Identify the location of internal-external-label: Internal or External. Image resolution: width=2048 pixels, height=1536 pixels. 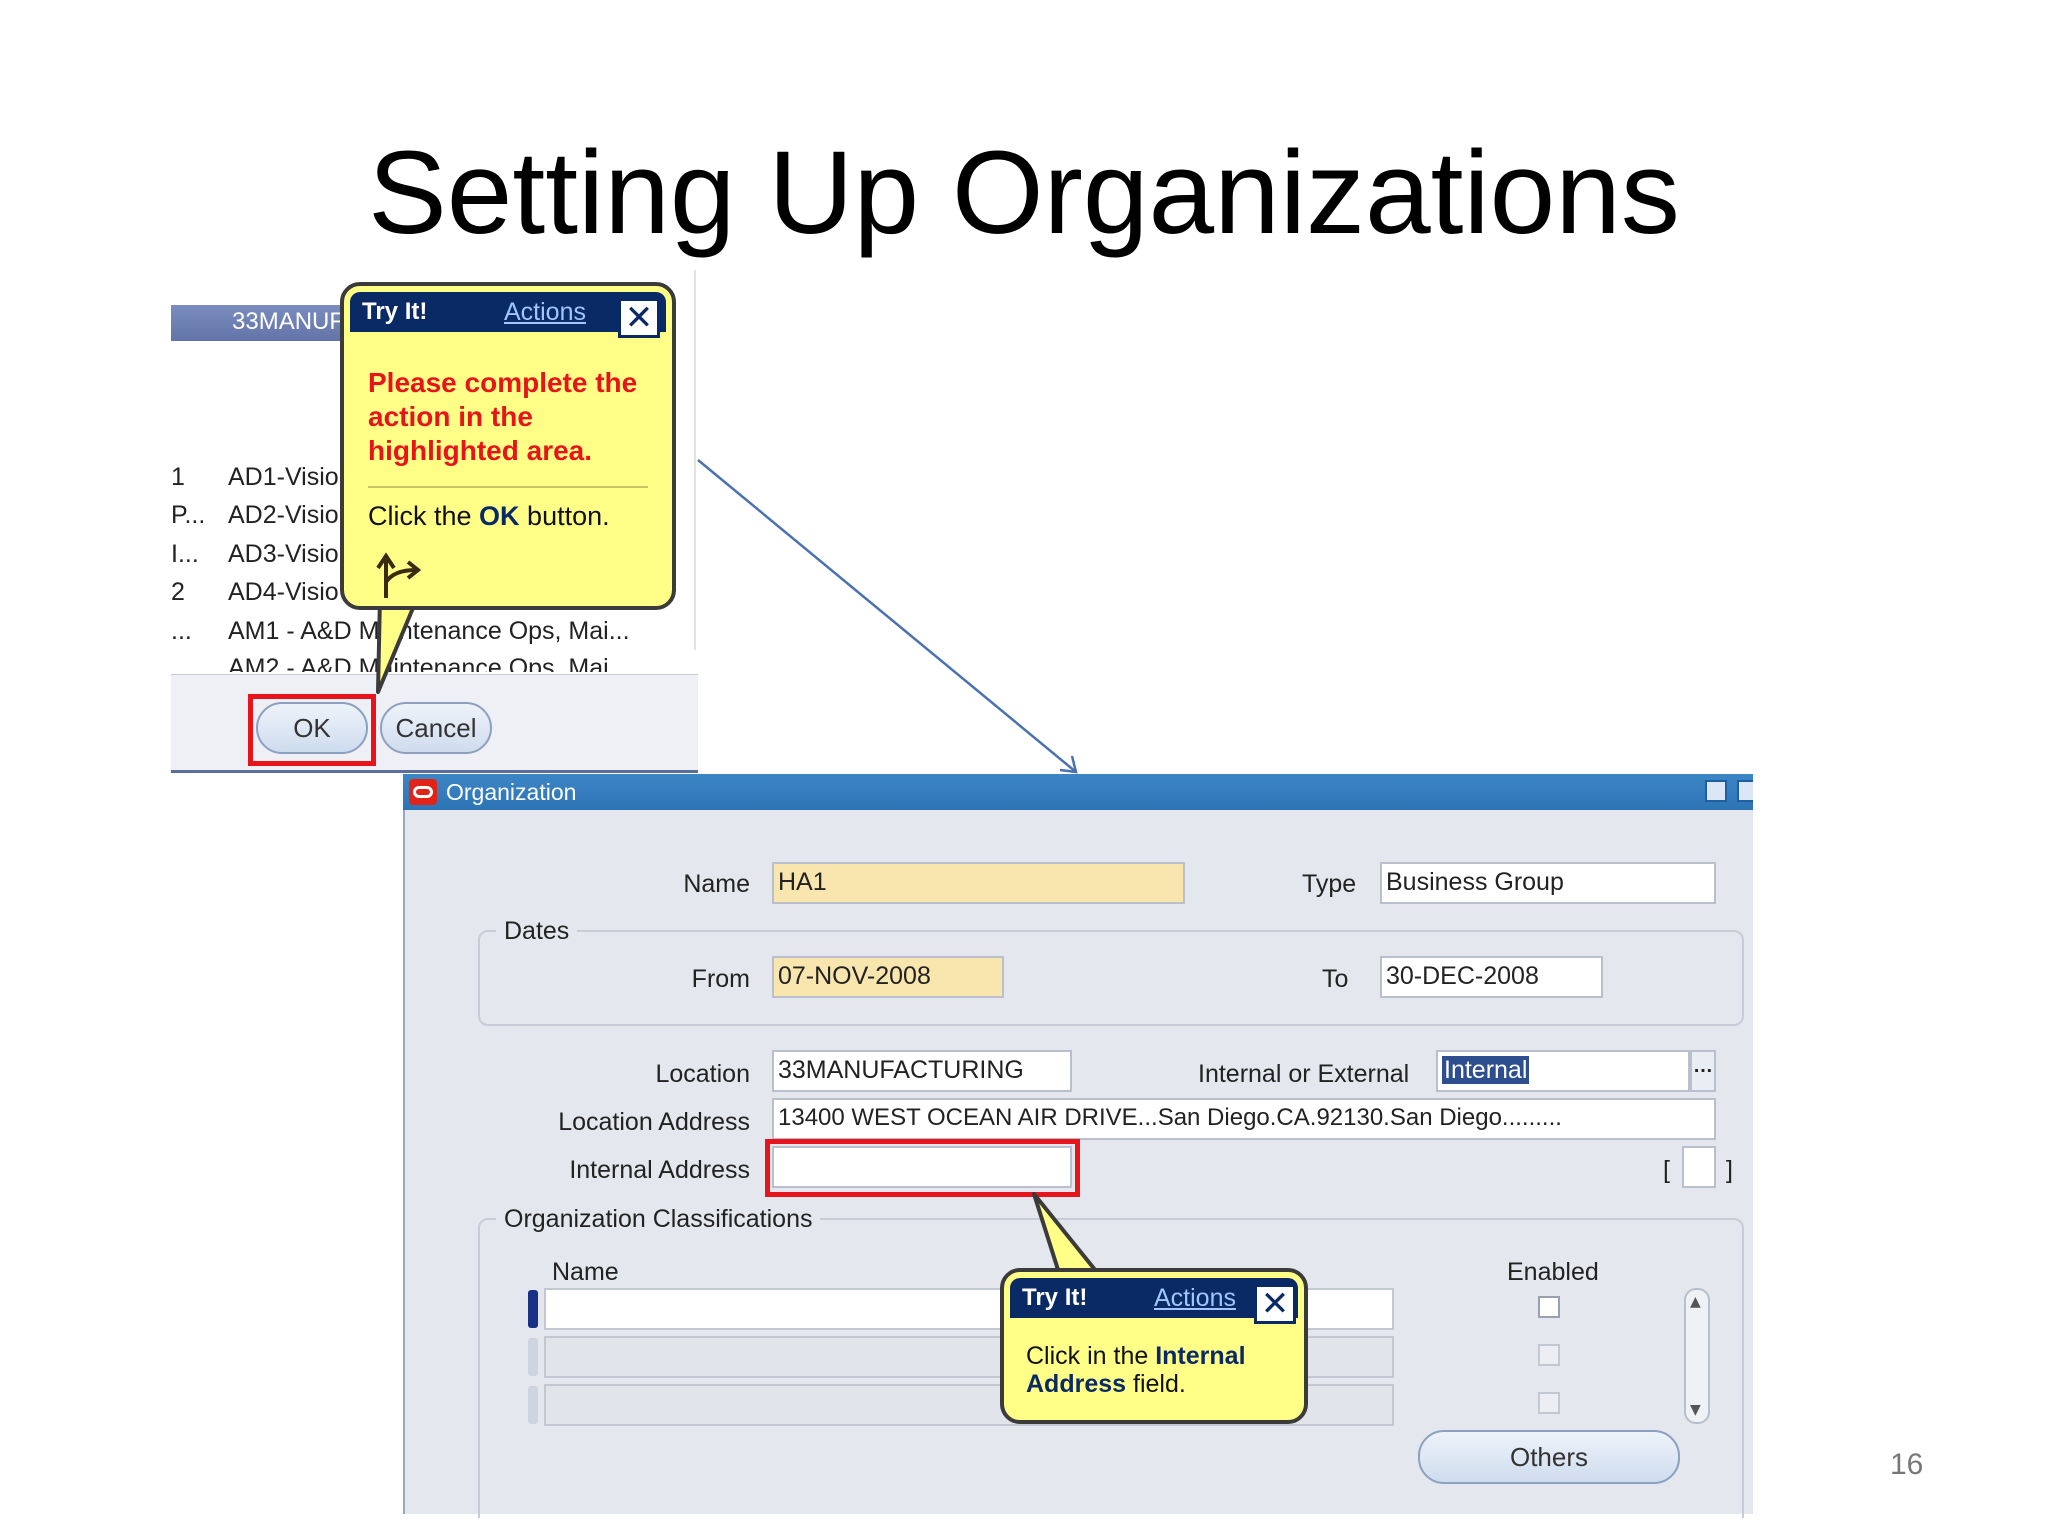
(1304, 1074).